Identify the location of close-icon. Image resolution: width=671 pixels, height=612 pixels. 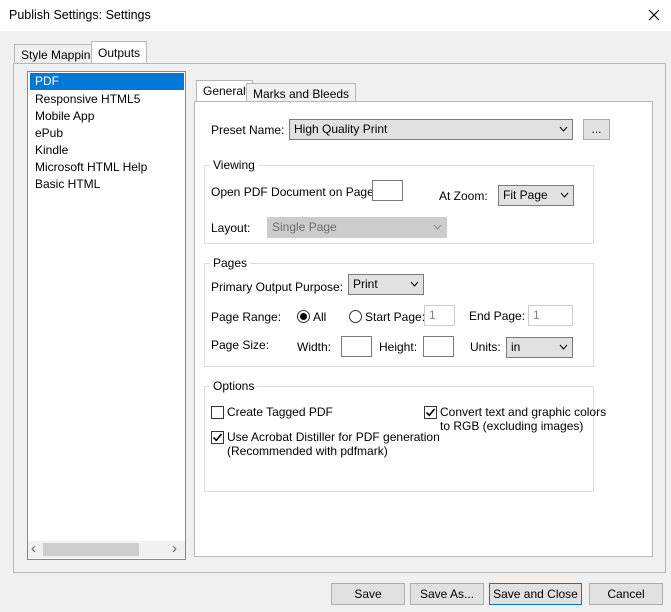
(654, 15).